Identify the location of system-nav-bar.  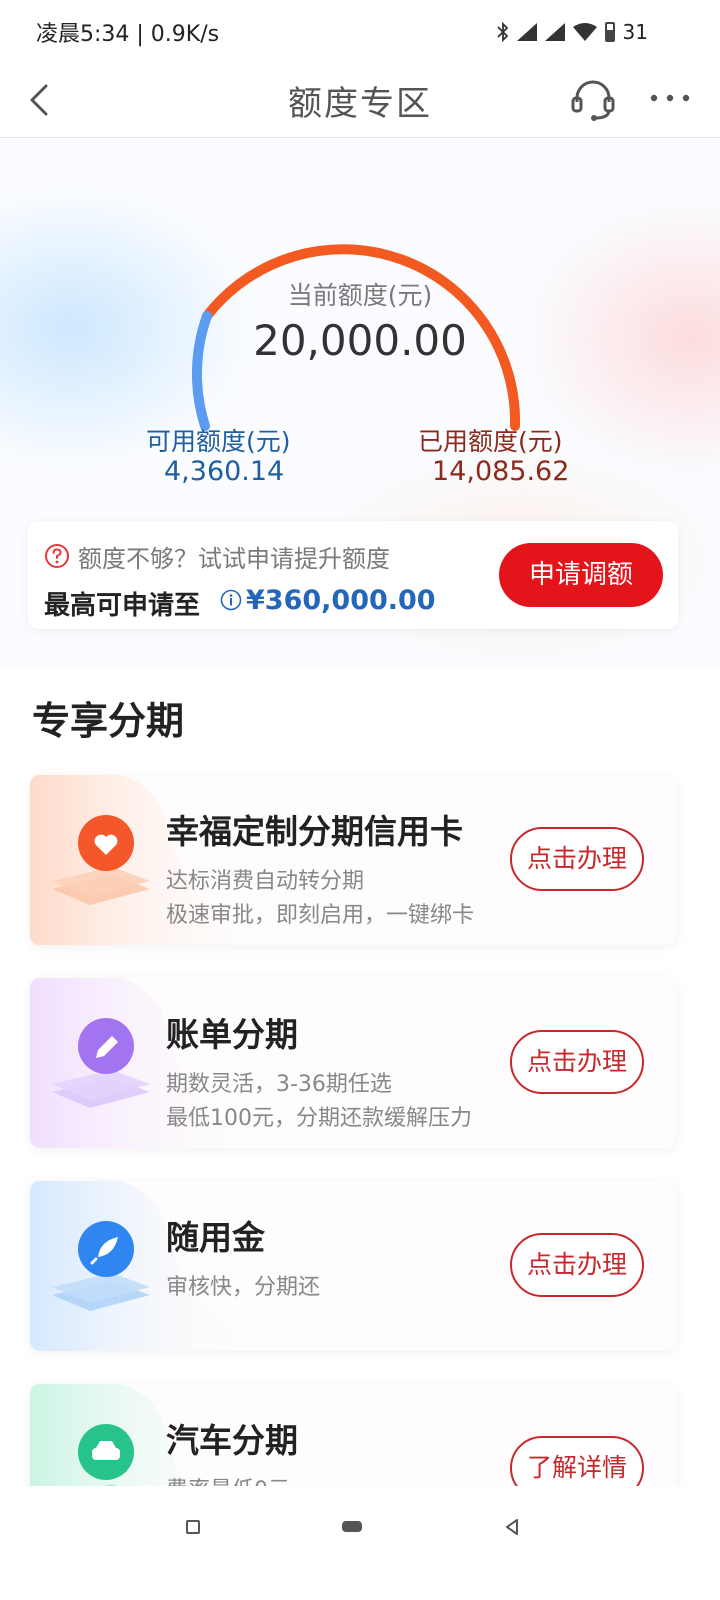
(360, 1543).